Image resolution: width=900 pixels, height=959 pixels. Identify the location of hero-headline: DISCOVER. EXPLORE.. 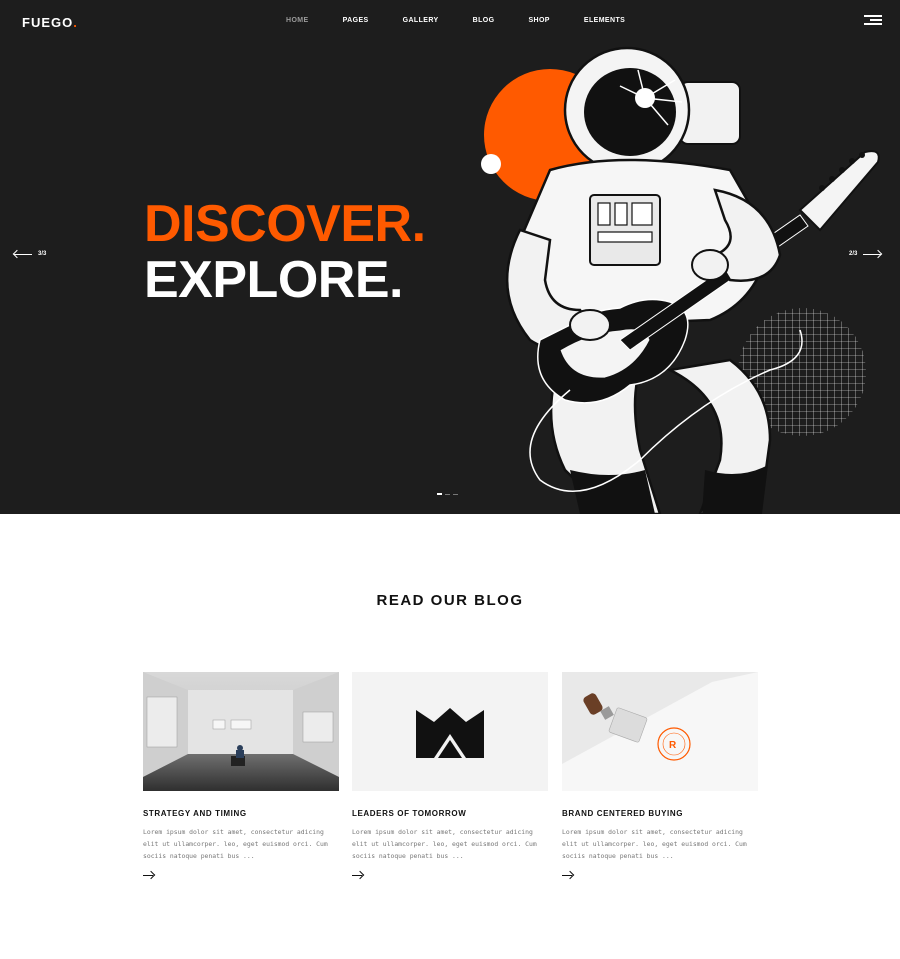
(285, 252).